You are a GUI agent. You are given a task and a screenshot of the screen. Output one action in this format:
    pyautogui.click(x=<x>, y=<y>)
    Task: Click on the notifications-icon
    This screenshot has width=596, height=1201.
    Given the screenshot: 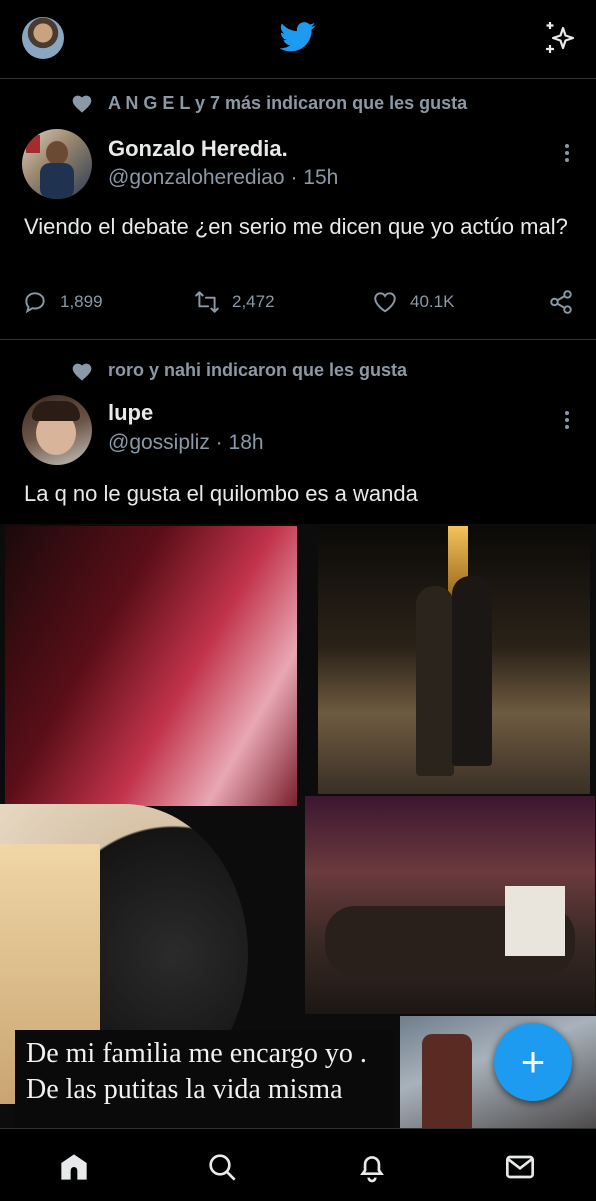 What is the action you would take?
    pyautogui.click(x=372, y=1167)
    